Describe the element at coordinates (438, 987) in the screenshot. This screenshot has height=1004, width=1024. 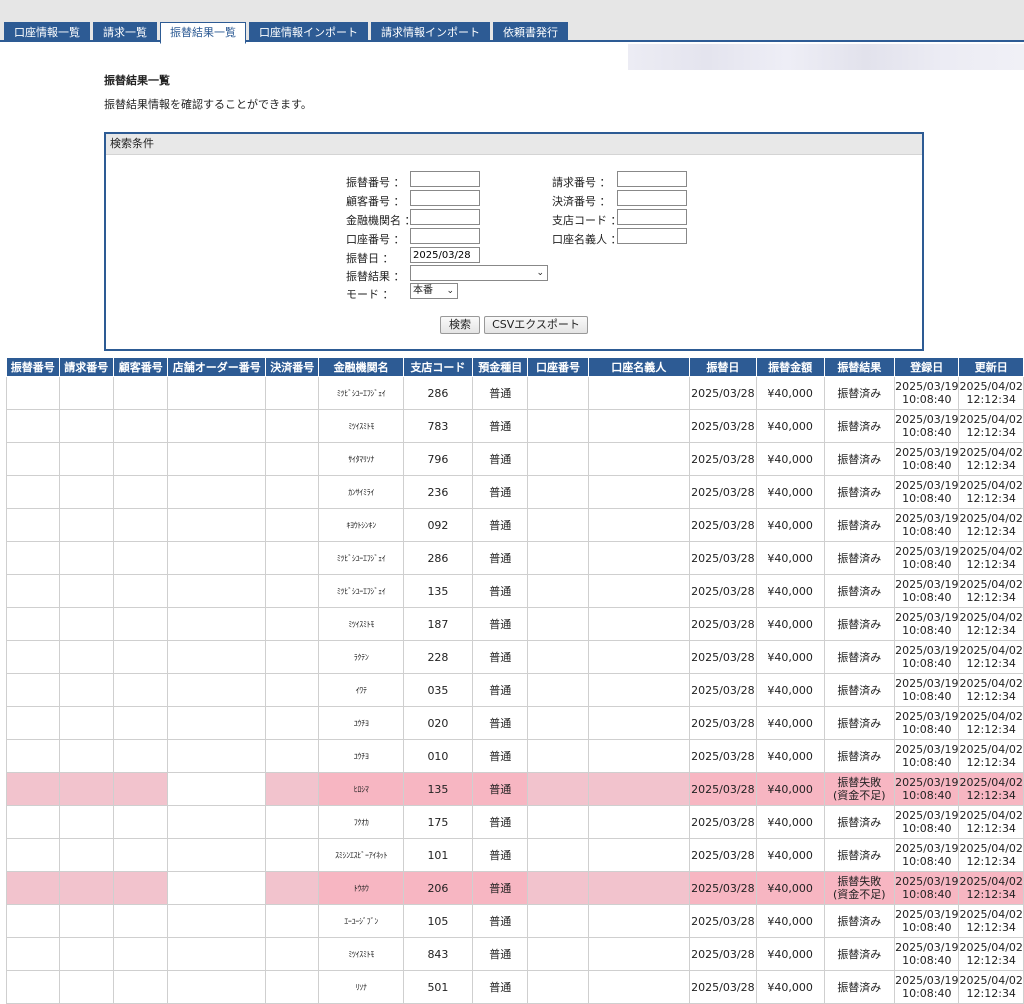
I see `branch-code-cell: 501` at that location.